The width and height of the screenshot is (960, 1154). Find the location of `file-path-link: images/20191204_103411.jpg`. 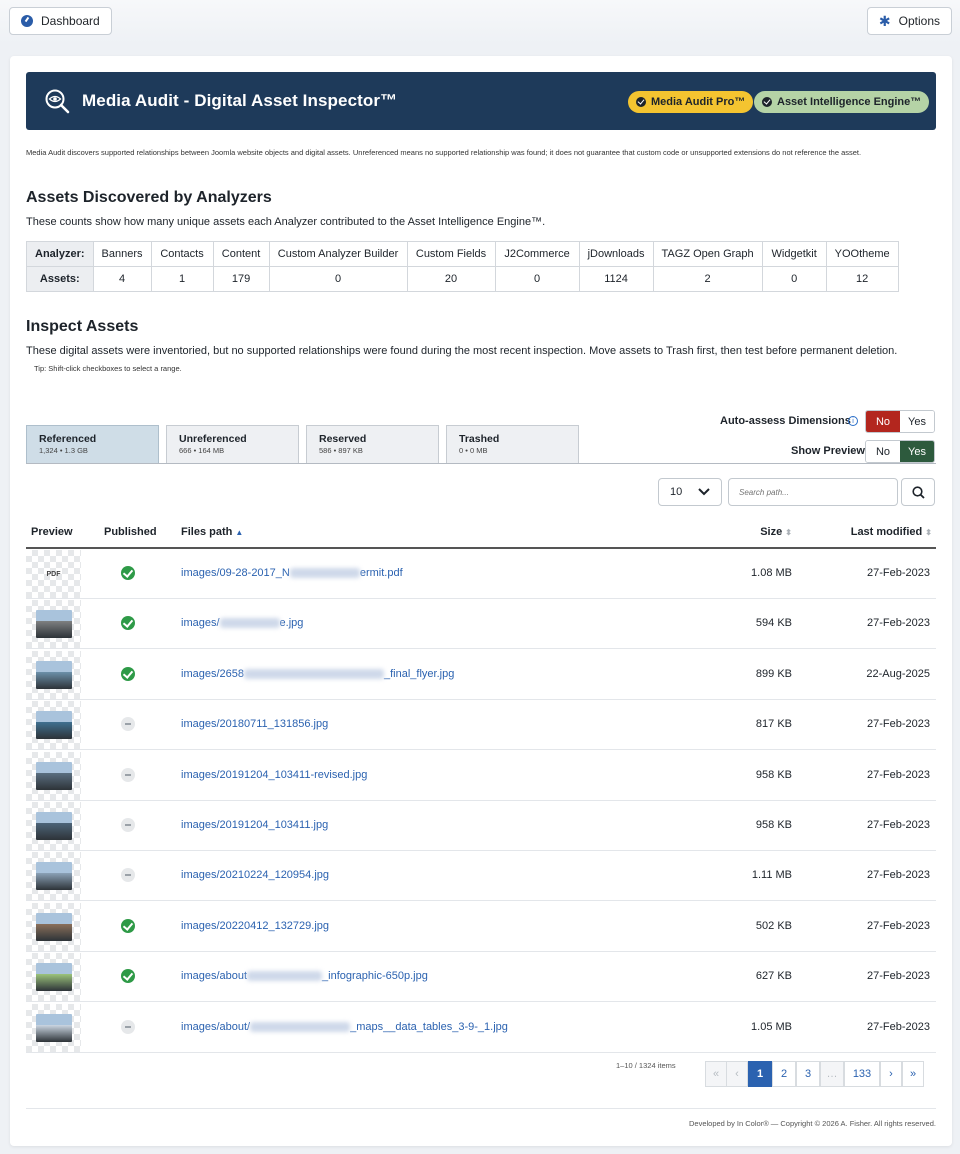

file-path-link: images/20191204_103411.jpg is located at coordinates (254, 825).